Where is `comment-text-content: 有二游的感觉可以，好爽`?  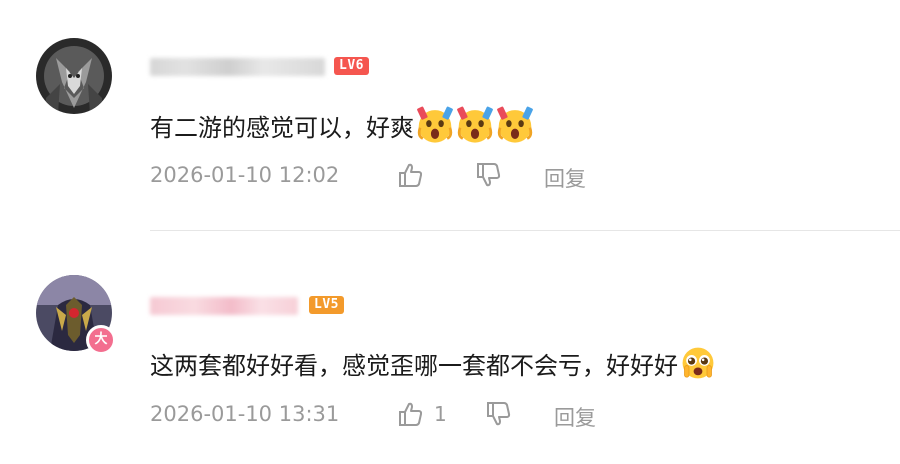
comment-text-content: 有二游的感觉可以，好爽 is located at coordinates (282, 127).